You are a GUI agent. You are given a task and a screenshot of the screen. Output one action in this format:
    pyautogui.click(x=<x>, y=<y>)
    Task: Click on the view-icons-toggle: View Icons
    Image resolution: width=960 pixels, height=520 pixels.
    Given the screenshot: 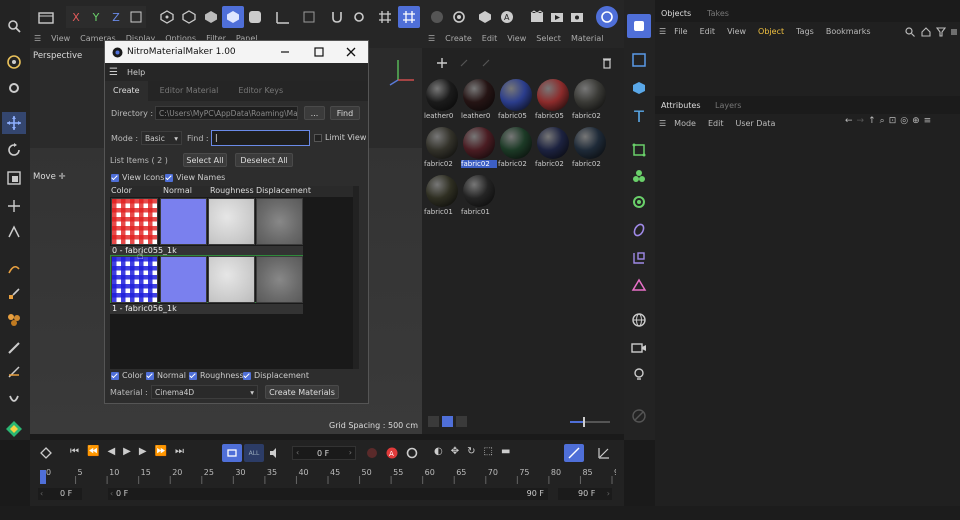 What is the action you would take?
    pyautogui.click(x=137, y=177)
    